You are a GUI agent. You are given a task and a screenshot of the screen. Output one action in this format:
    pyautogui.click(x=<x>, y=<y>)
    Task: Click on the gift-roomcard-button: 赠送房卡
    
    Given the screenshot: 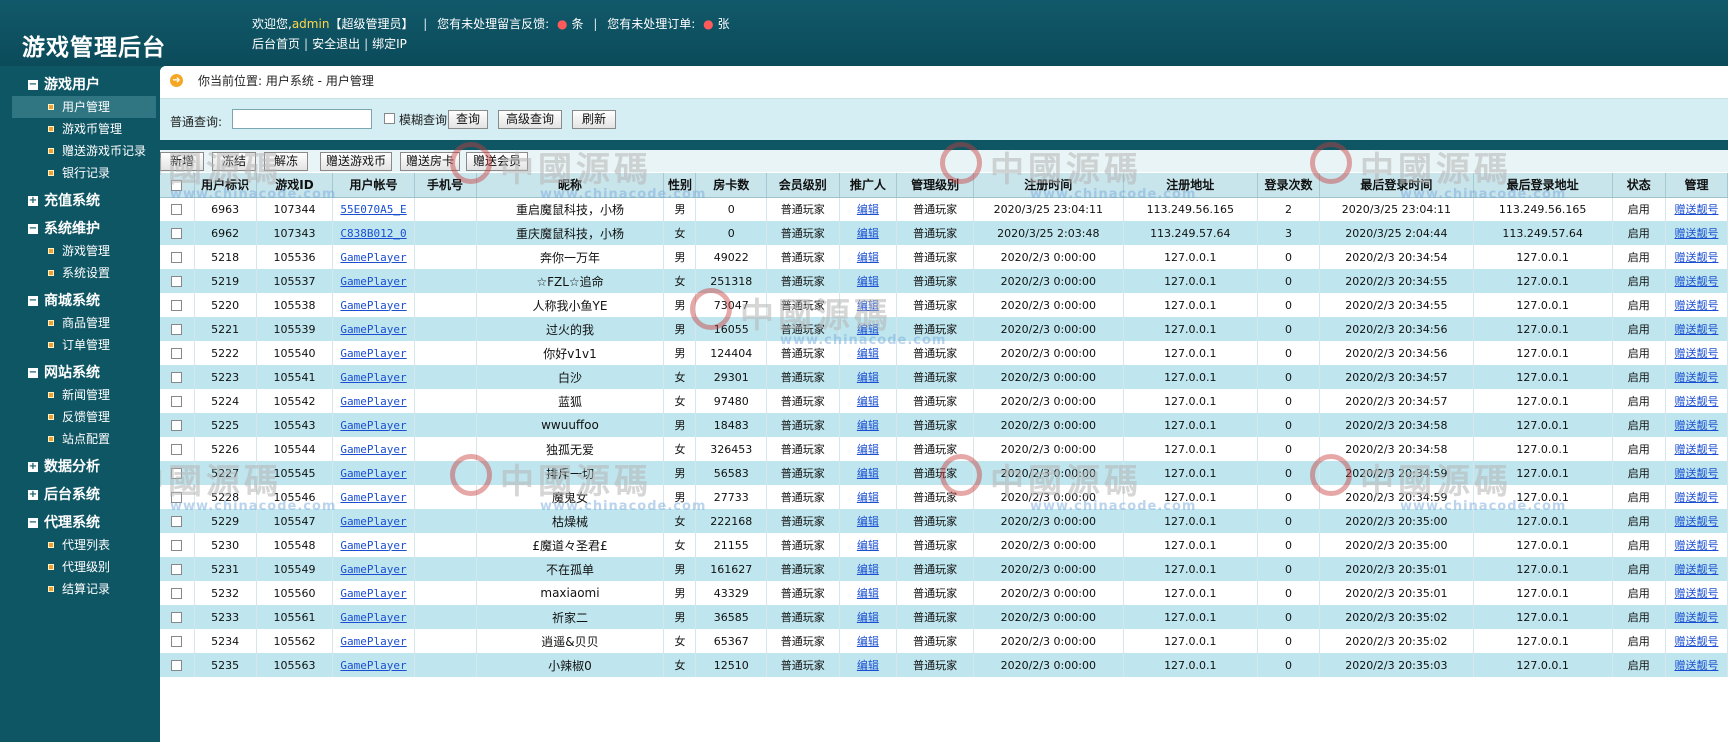 What is the action you would take?
    pyautogui.click(x=430, y=161)
    